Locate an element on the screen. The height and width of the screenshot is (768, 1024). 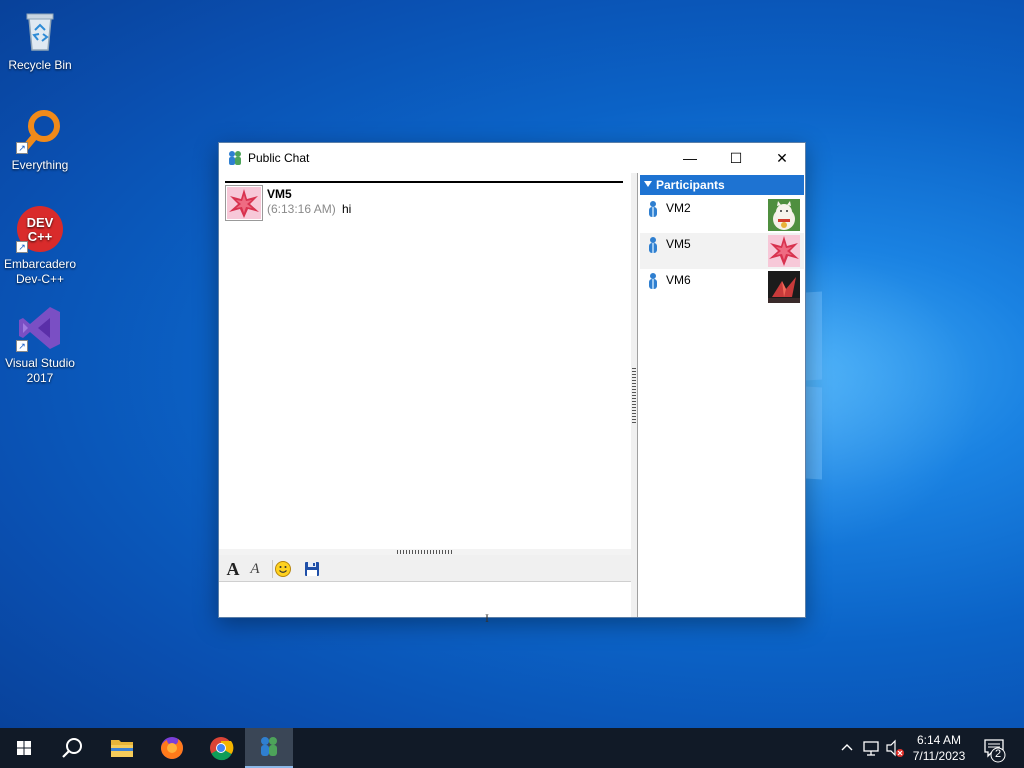
devcpp-logo-icon: DEV C++ ↗ is located at coordinates (40, 229).